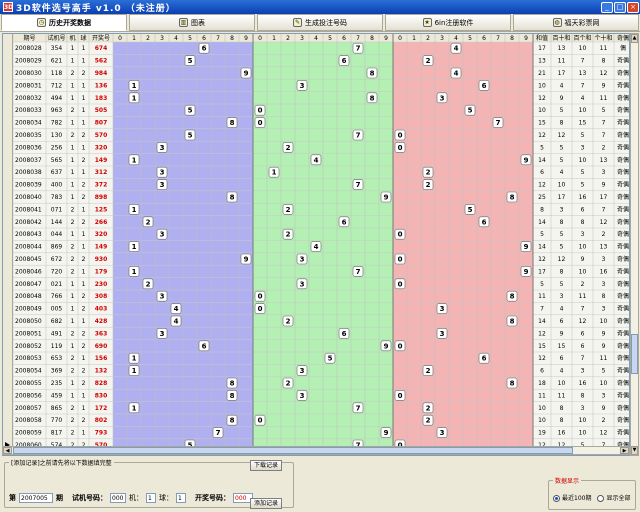  Describe the element at coordinates (634, 354) in the screenshot. I see `vertical-scroll-thumb` at that location.